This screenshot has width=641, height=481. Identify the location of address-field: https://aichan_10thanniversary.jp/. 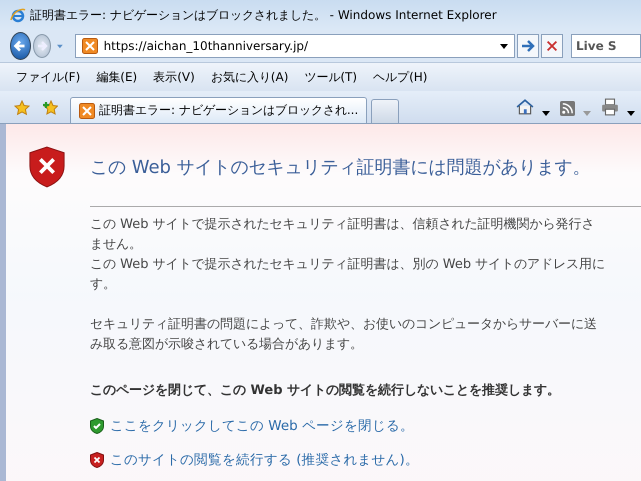
(294, 46).